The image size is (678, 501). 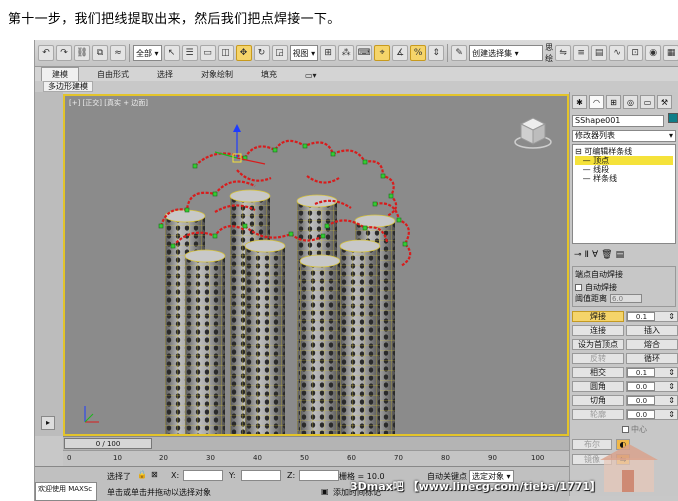 What do you see at coordinates (595, 135) in the screenshot?
I see `modifier-list-label: 修改器列表` at bounding box center [595, 135].